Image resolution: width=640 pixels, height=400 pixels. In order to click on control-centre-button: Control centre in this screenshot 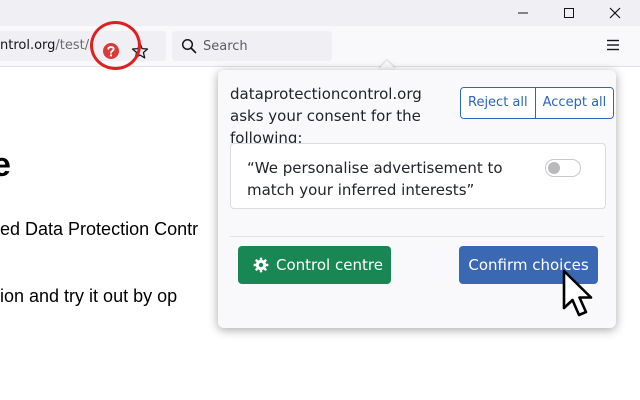, I will do `click(314, 265)`.